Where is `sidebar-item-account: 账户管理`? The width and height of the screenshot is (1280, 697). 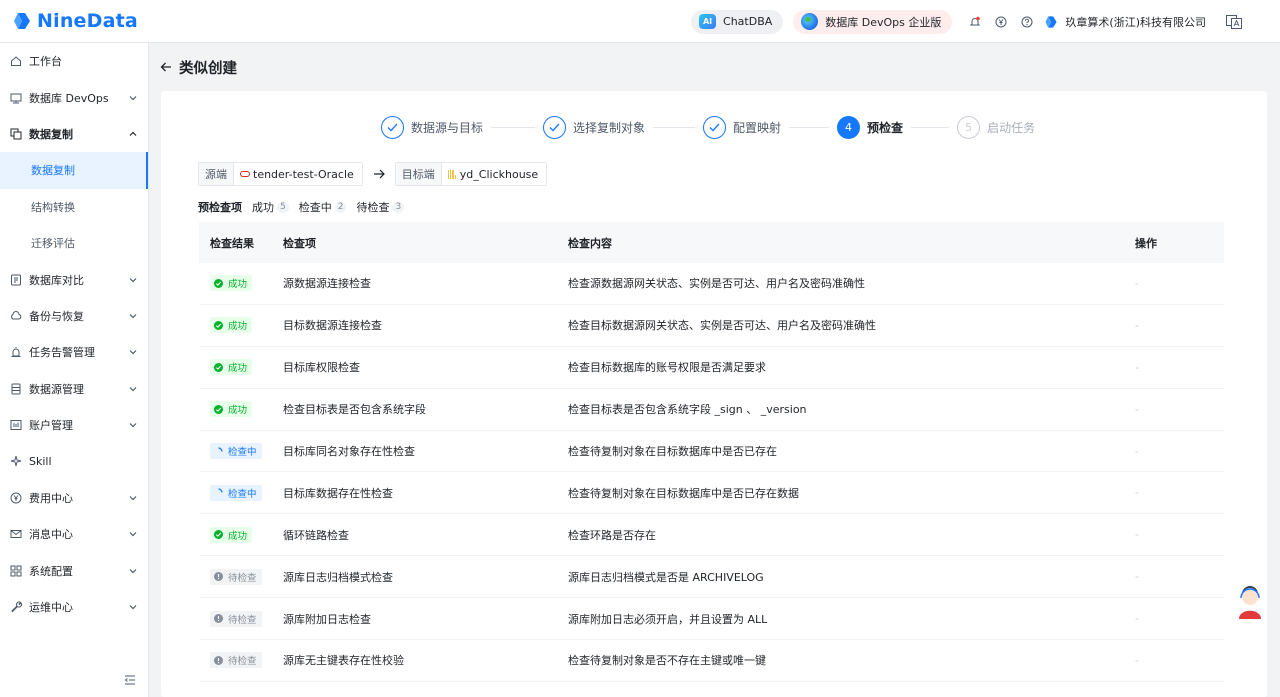
sidebar-item-account: 账户管理 is located at coordinates (74, 425).